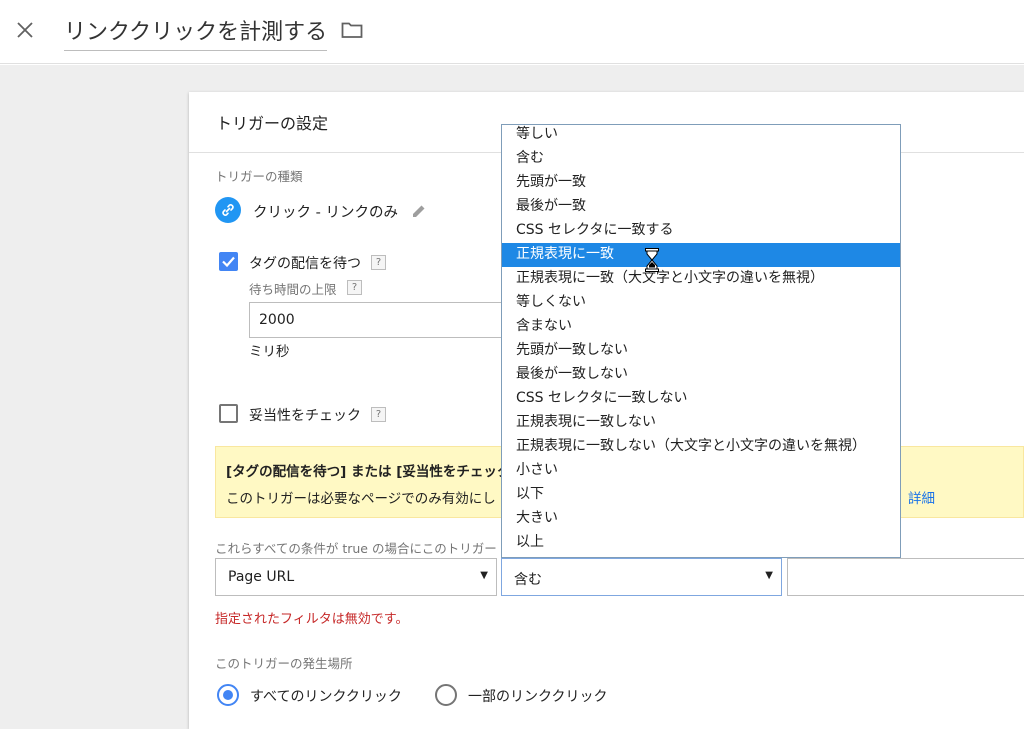 This screenshot has width=1024, height=729. I want to click on dropdown-option: 最後が一致しない, so click(701, 375).